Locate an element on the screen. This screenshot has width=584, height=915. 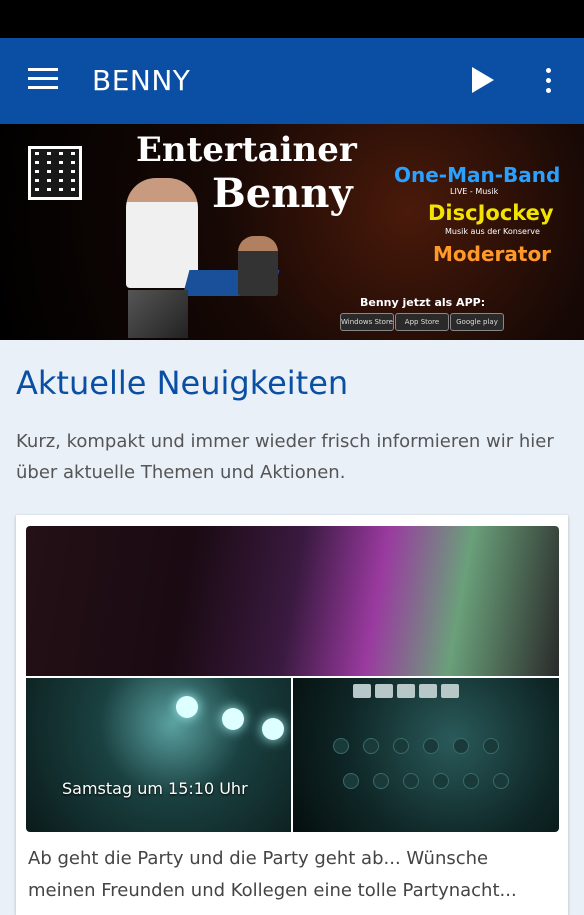
play-icon is located at coordinates (483, 80).